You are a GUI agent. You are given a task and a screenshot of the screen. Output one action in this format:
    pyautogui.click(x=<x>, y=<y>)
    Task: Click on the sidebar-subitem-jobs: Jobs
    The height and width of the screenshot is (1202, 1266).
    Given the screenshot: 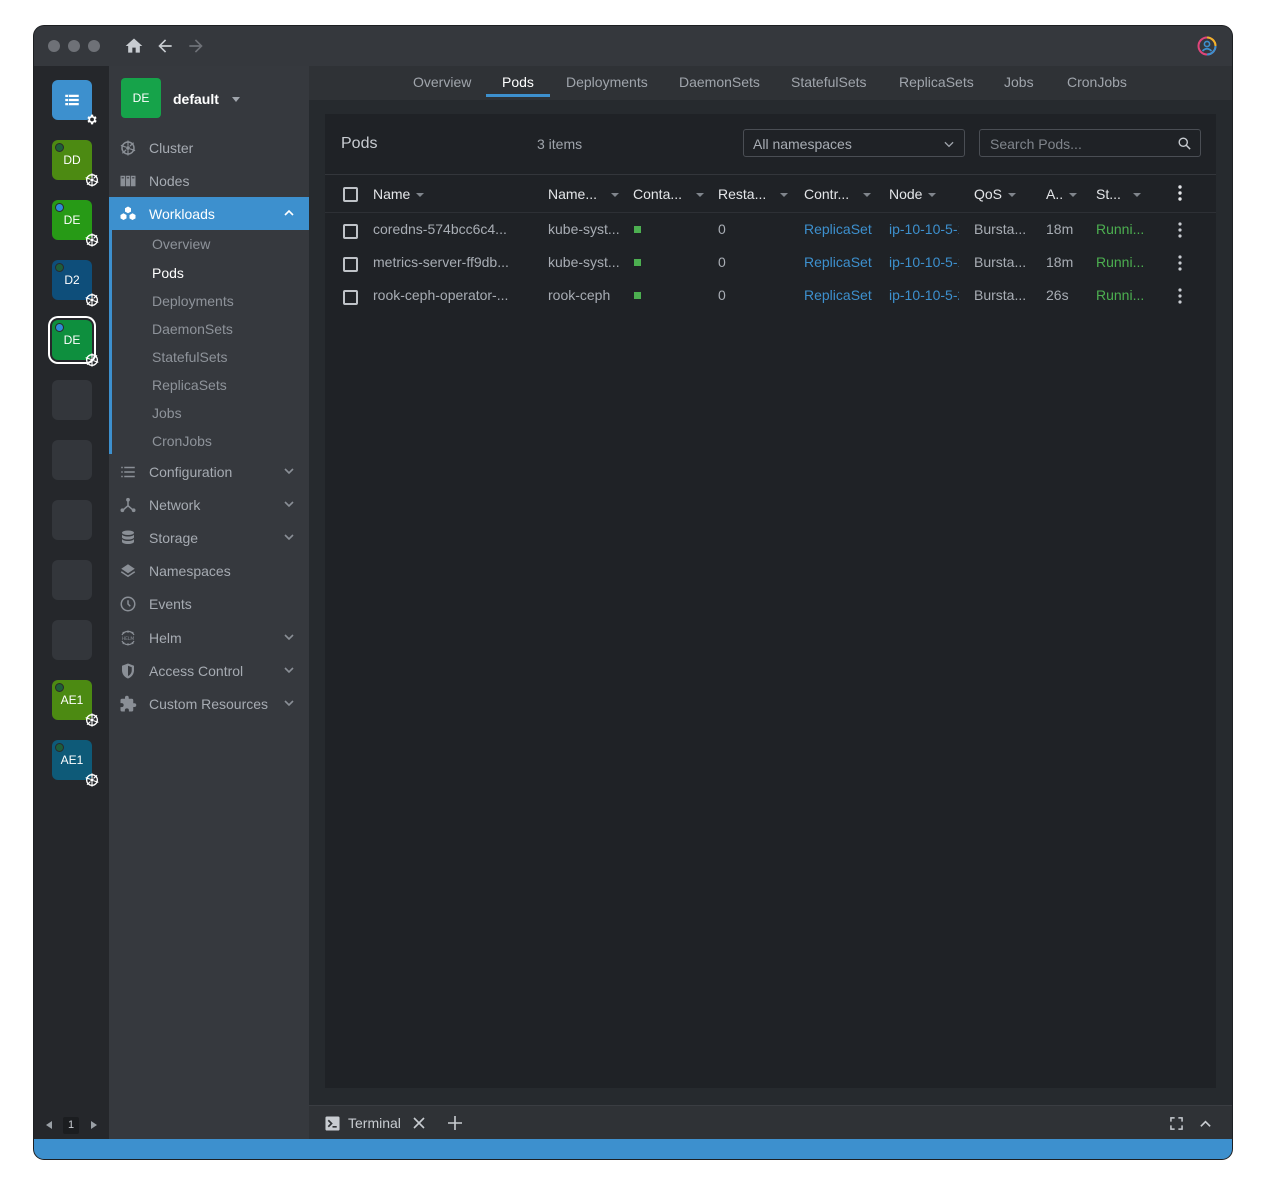 What is the action you would take?
    pyautogui.click(x=167, y=413)
    